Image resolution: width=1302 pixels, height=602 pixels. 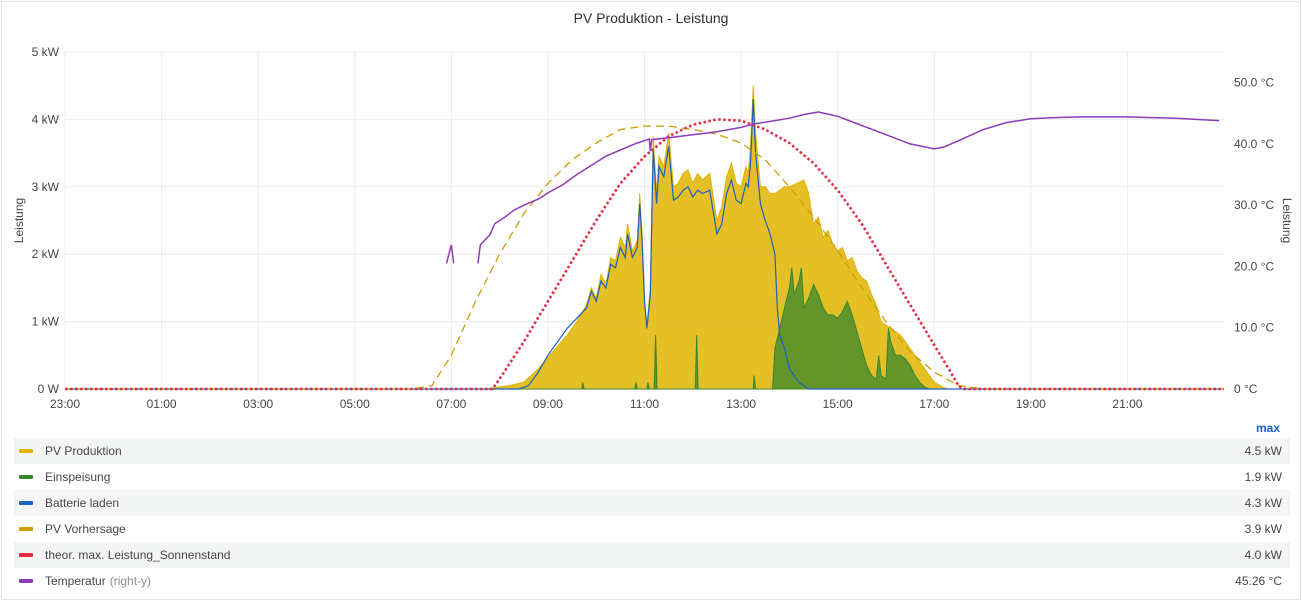 I want to click on y-tick-label: 4 kW, so click(x=46, y=119).